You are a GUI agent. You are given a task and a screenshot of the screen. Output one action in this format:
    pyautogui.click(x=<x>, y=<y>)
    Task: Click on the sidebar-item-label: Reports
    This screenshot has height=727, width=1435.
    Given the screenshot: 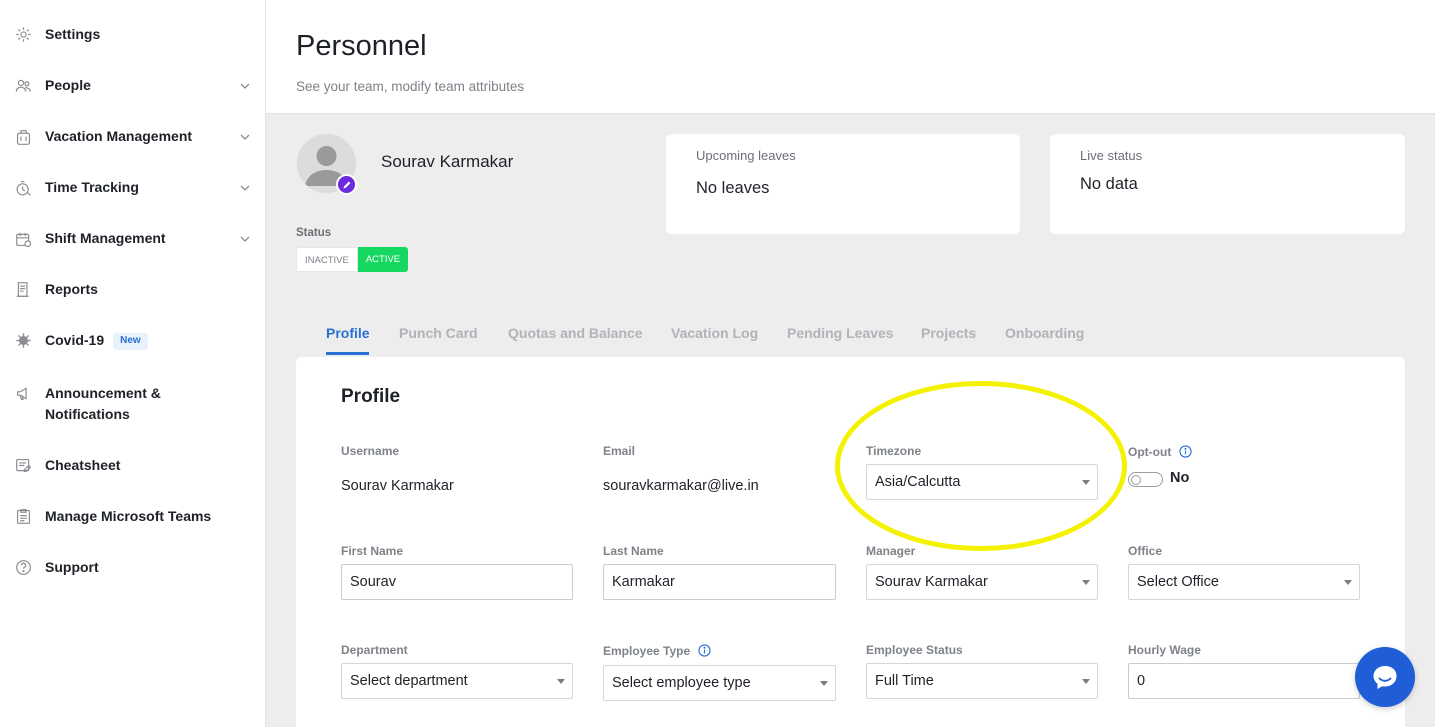 What is the action you would take?
    pyautogui.click(x=71, y=289)
    